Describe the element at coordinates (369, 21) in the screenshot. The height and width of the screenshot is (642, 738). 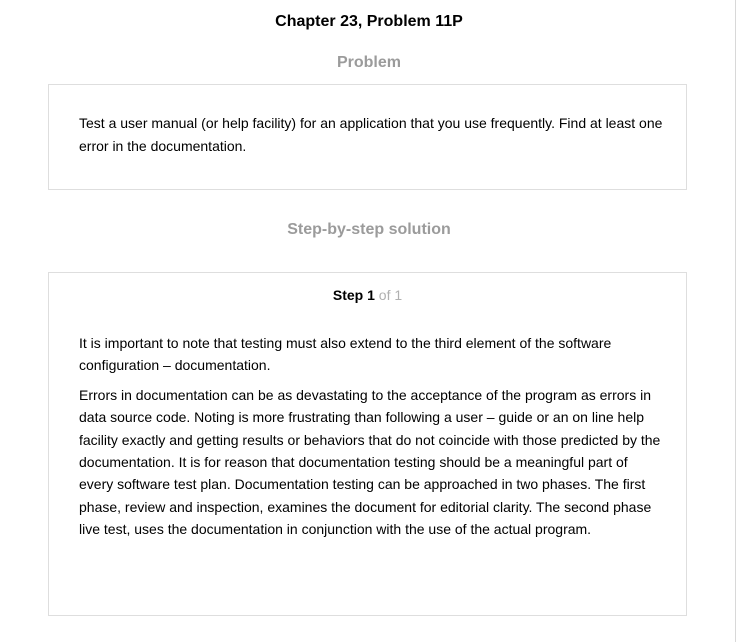
I see `chapter-title: Chapter 23, Problem 11P` at that location.